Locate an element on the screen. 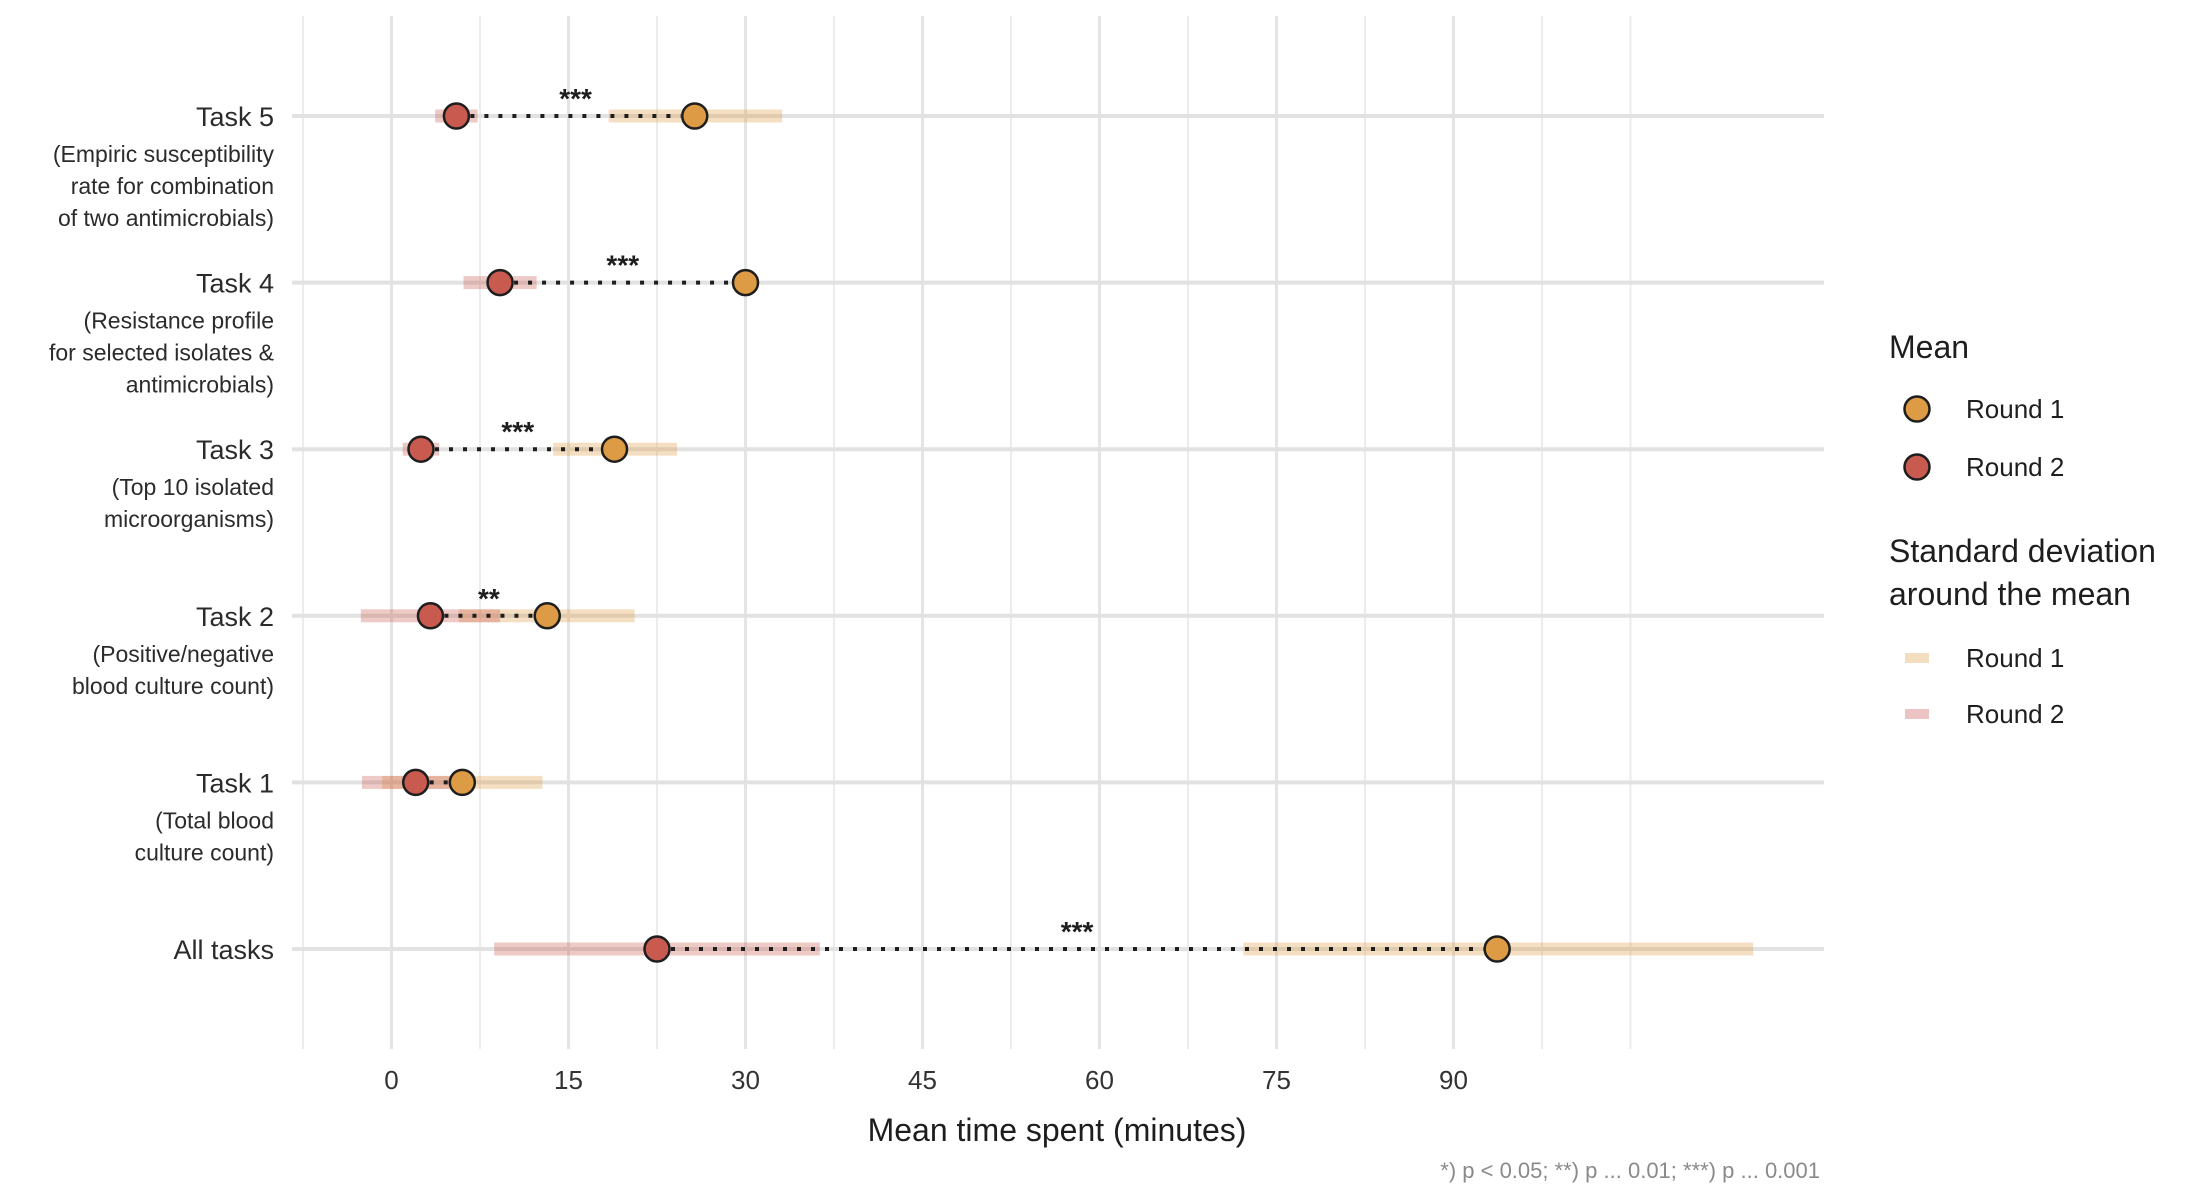  y-category-sublabel: blood culture count) is located at coordinates (173, 686).